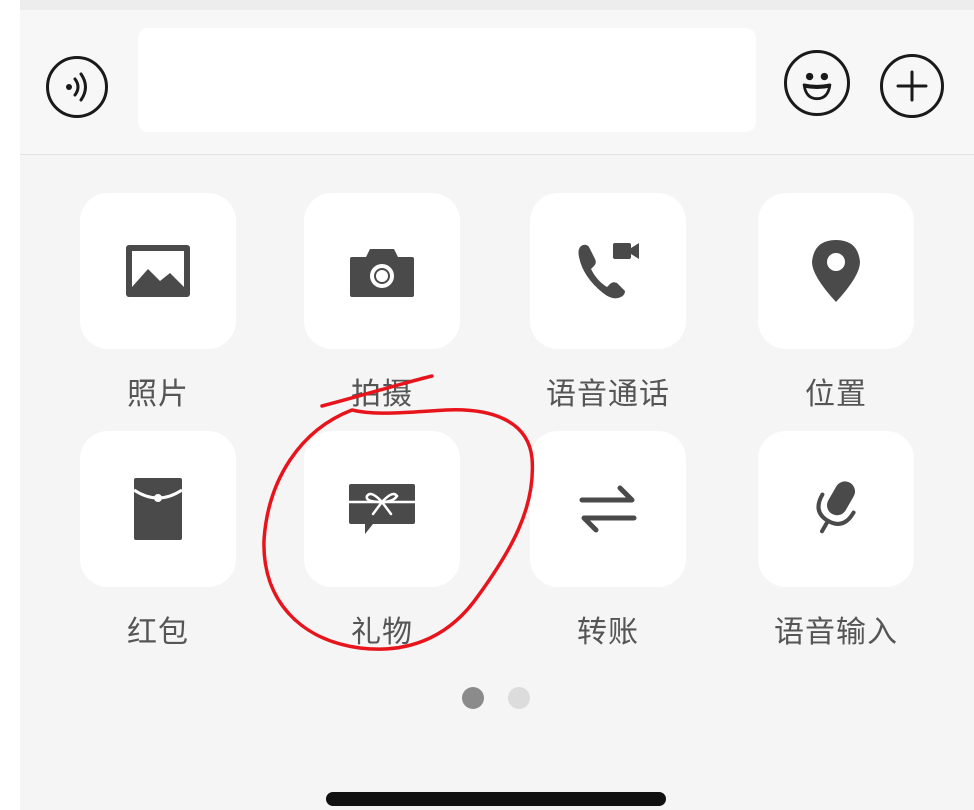 Image resolution: width=974 pixels, height=810 pixels. What do you see at coordinates (158, 394) in the screenshot?
I see `tile-label: 照片` at bounding box center [158, 394].